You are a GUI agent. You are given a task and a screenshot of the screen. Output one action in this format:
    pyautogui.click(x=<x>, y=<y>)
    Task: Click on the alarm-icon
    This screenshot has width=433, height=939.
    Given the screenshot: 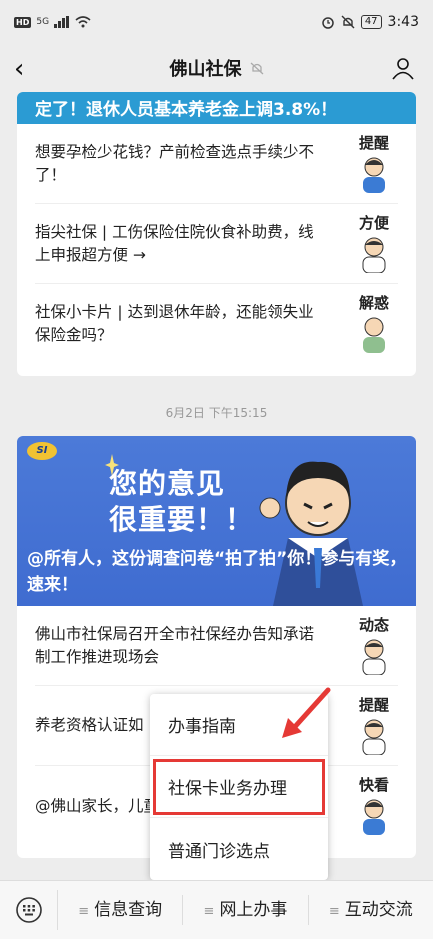 What is the action you would take?
    pyautogui.click(x=328, y=23)
    